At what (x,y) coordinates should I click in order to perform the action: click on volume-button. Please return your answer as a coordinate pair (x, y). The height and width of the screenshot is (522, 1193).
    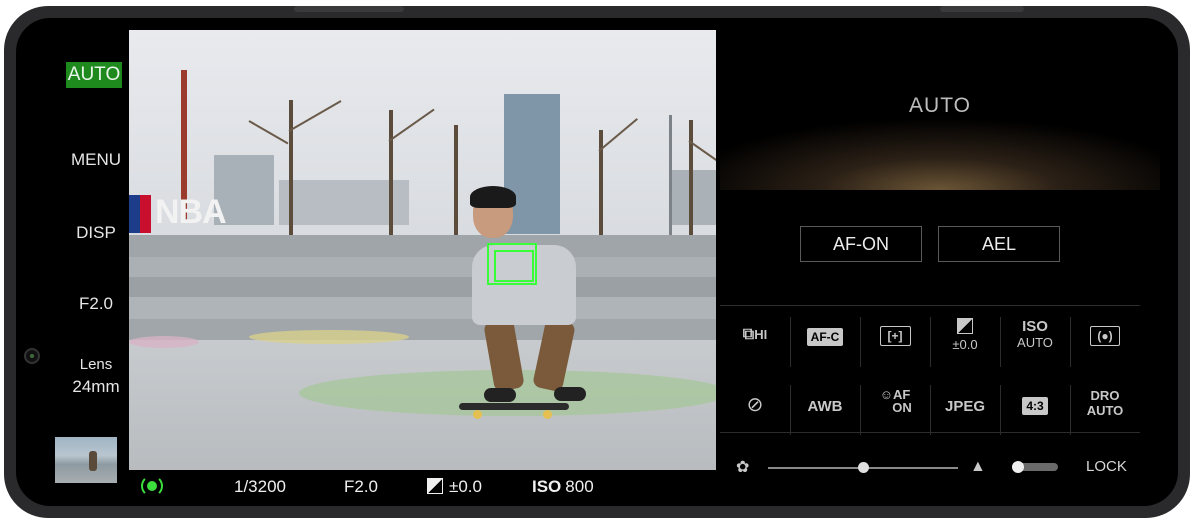
    Looking at the image, I should click on (349, 9).